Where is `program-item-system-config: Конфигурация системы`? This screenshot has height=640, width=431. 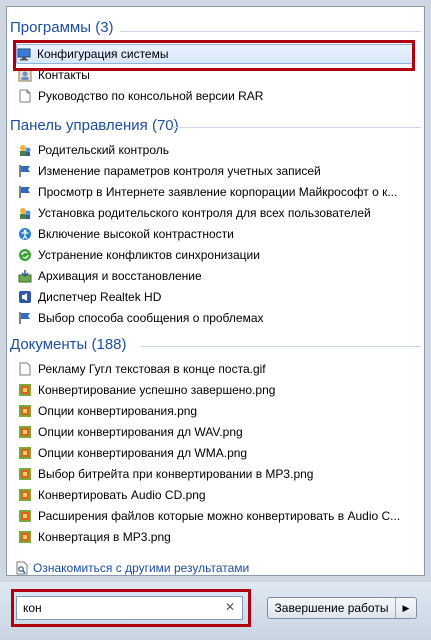 program-item-system-config: Конфигурация системы is located at coordinates (215, 54).